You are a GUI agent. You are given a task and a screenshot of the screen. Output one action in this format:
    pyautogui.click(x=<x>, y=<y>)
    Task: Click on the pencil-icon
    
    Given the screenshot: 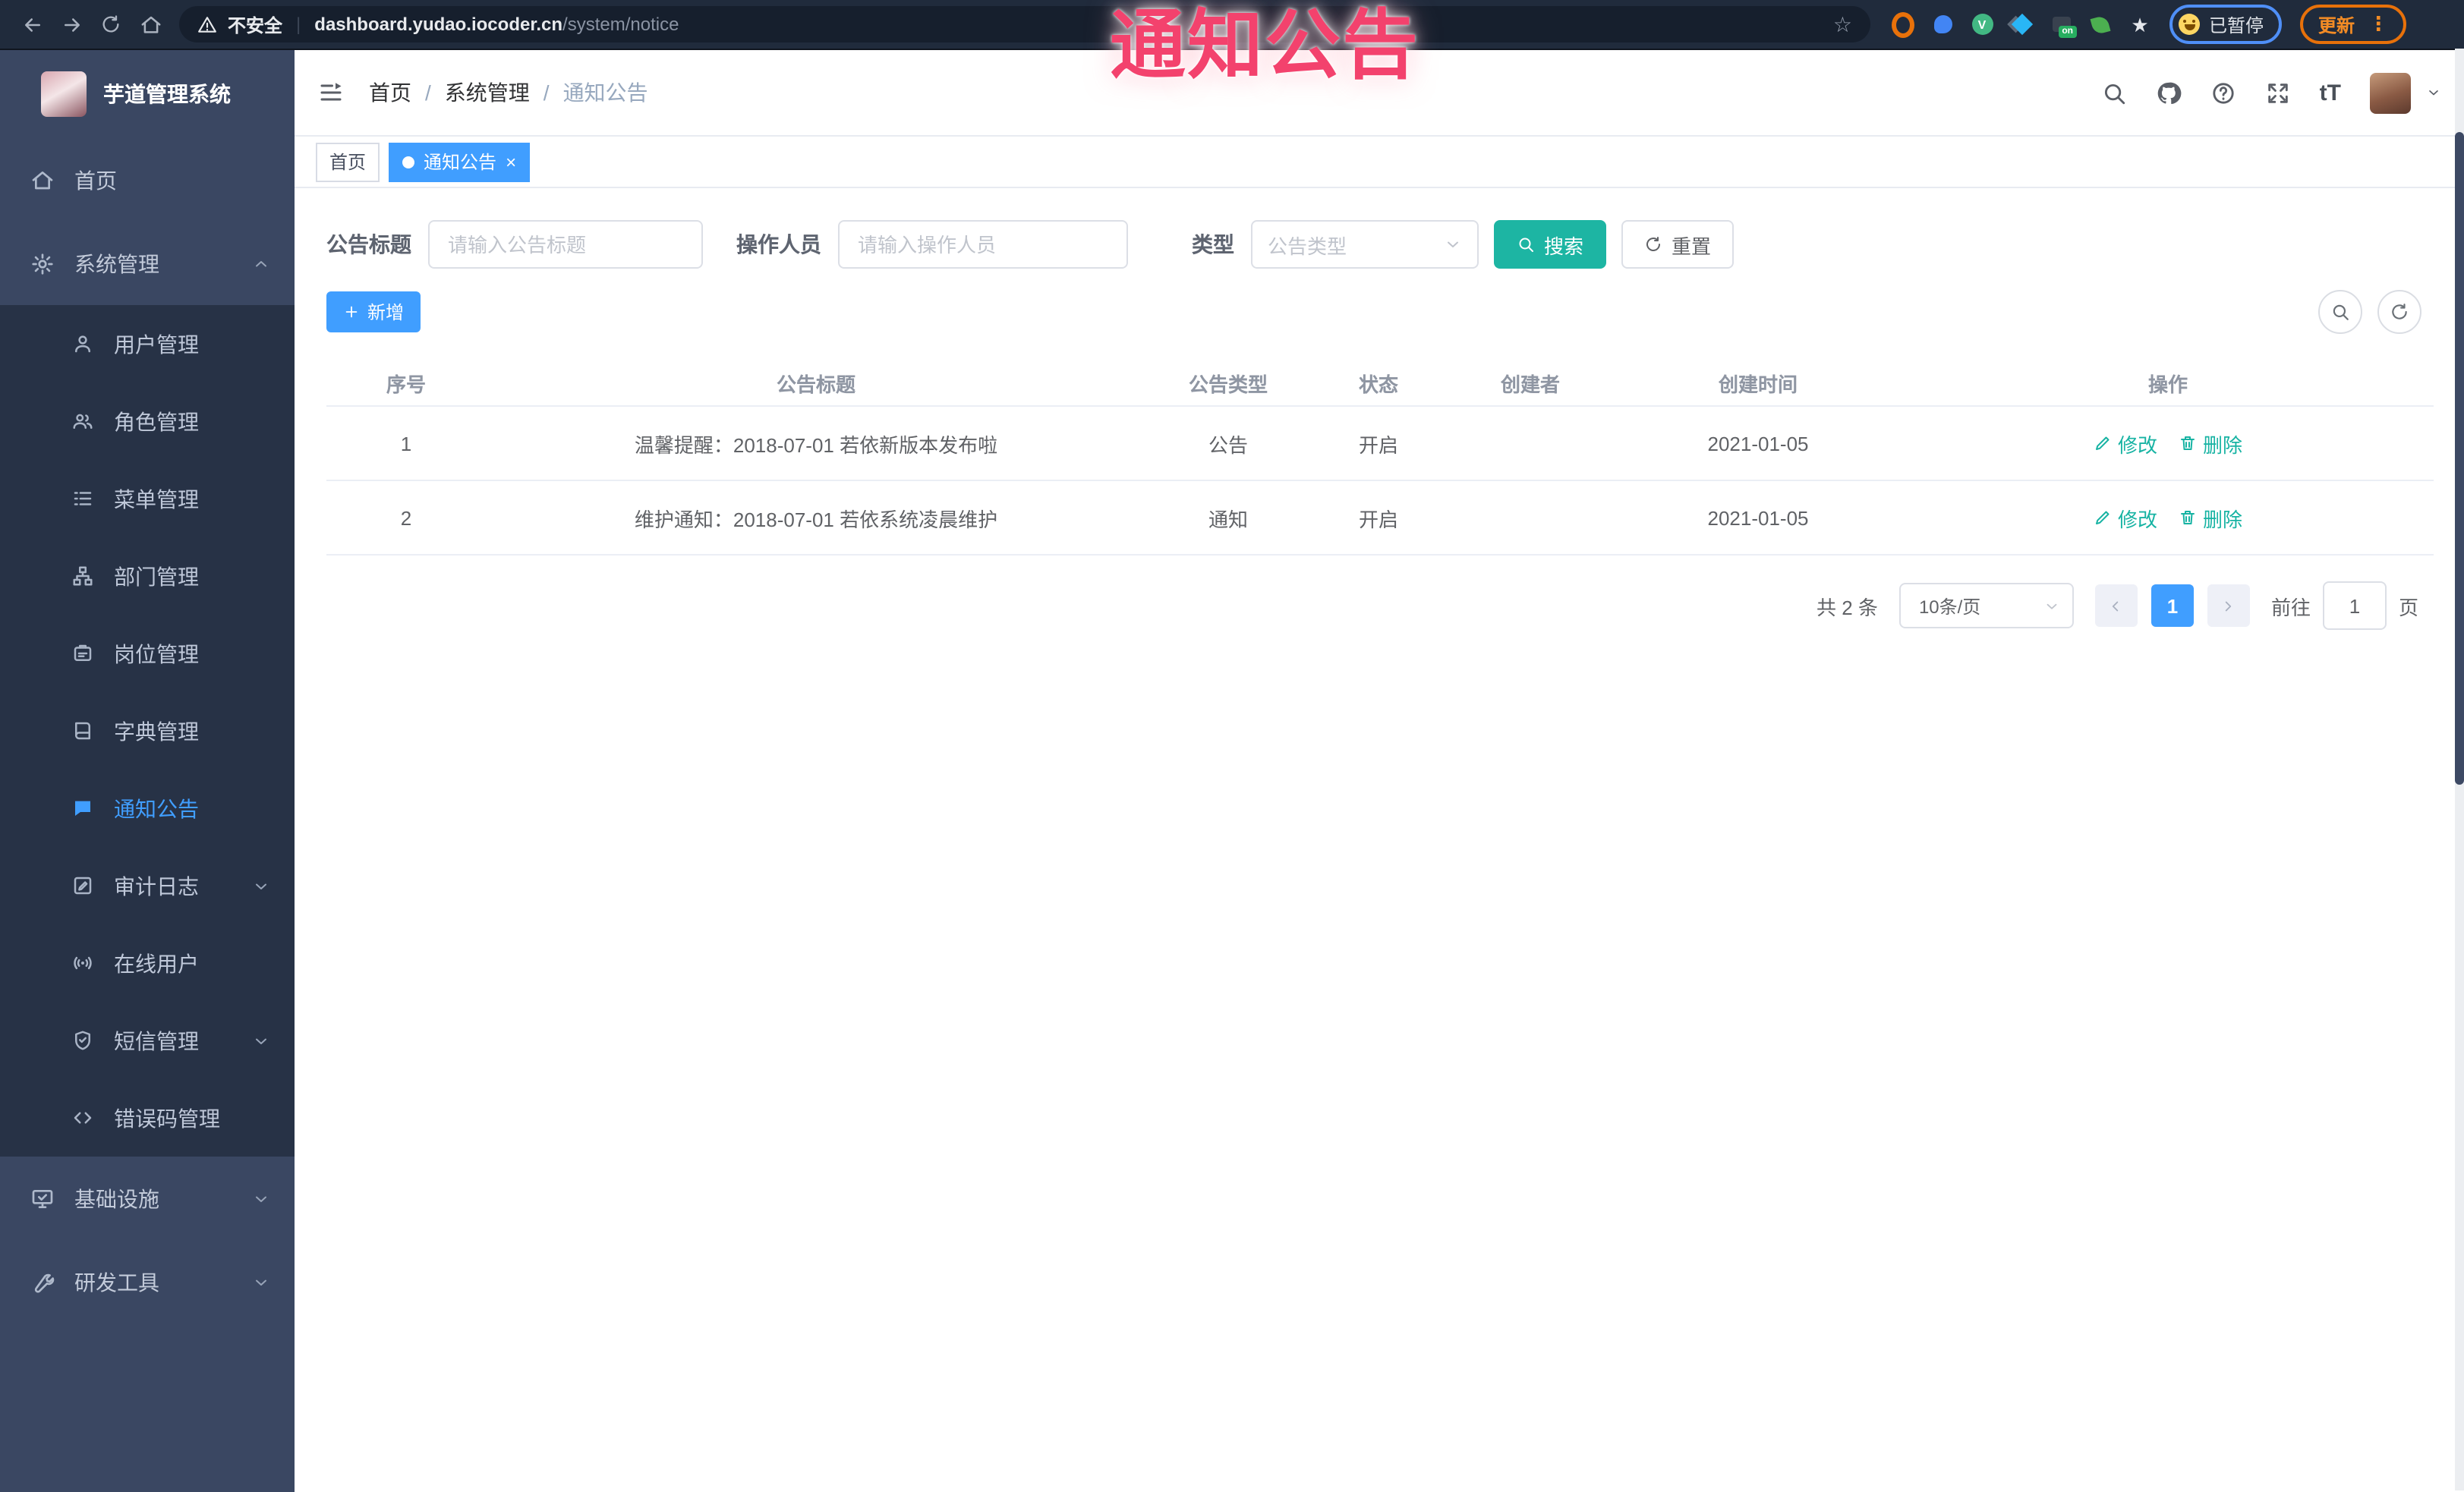 What is the action you would take?
    pyautogui.click(x=2103, y=517)
    